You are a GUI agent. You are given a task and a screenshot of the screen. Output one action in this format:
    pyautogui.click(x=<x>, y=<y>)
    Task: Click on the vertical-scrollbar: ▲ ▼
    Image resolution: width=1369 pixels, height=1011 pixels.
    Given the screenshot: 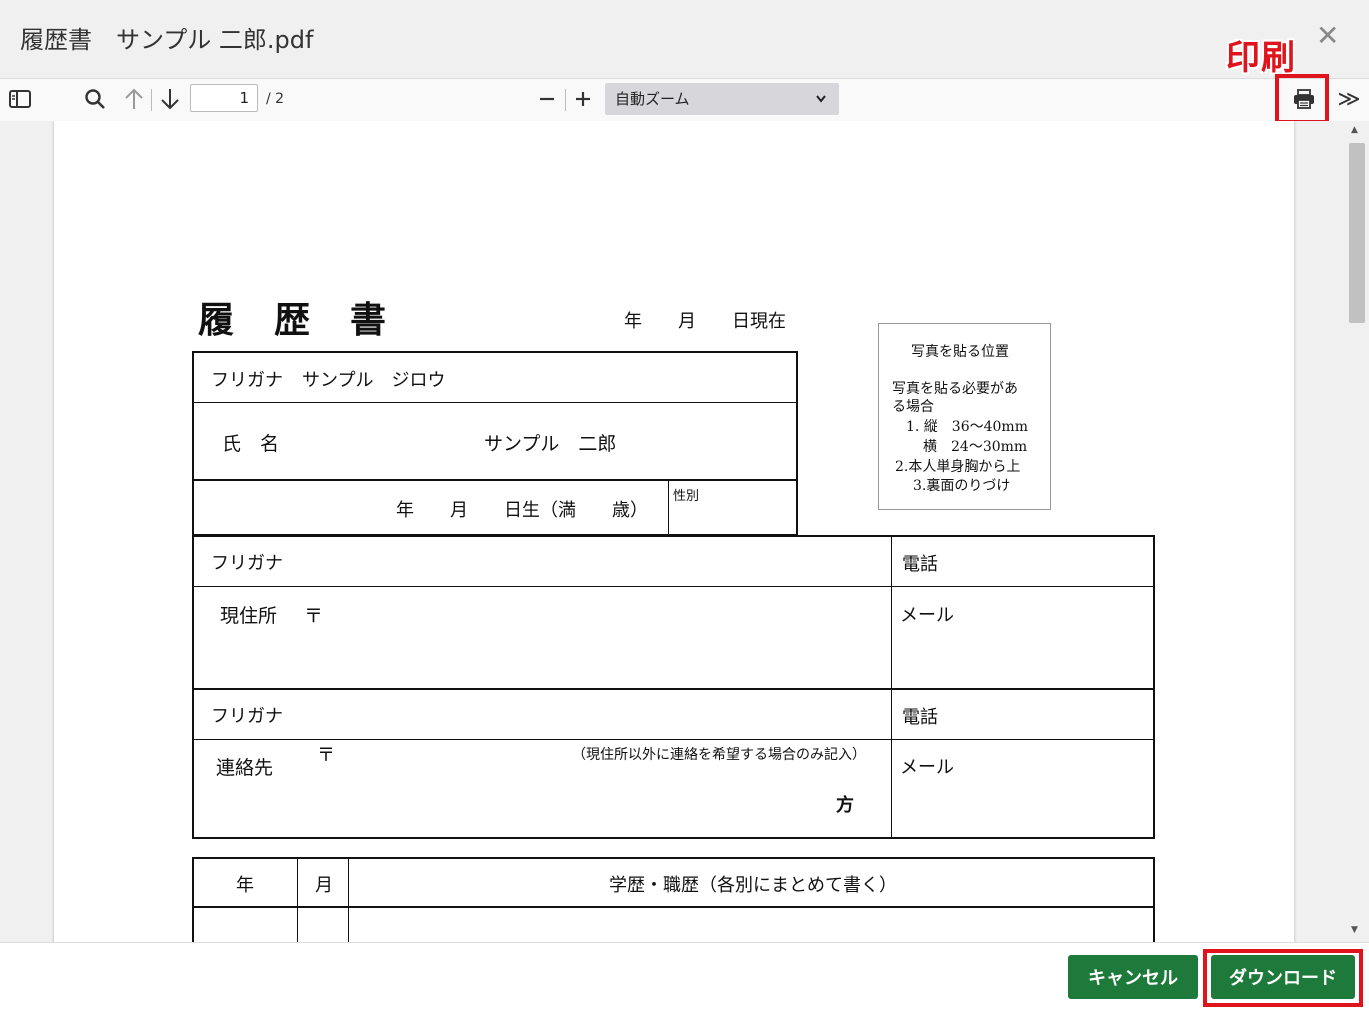 What is the action you would take?
    pyautogui.click(x=1355, y=531)
    